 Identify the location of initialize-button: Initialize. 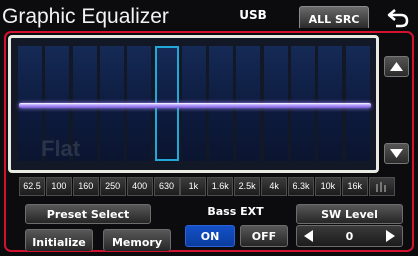
(59, 240).